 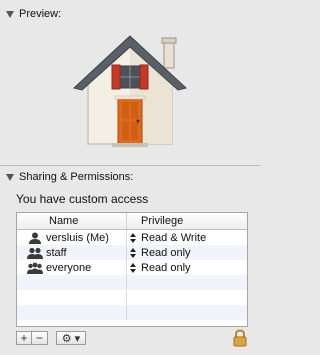 What do you see at coordinates (77, 237) in the screenshot?
I see `user-name: versluis (Me)` at bounding box center [77, 237].